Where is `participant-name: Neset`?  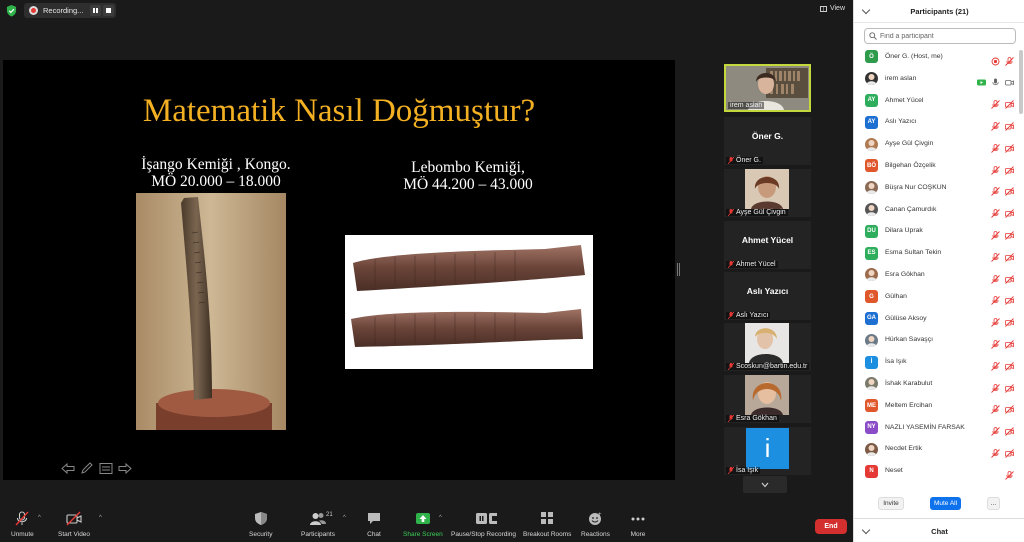
participant-name: Neset is located at coordinates (894, 471).